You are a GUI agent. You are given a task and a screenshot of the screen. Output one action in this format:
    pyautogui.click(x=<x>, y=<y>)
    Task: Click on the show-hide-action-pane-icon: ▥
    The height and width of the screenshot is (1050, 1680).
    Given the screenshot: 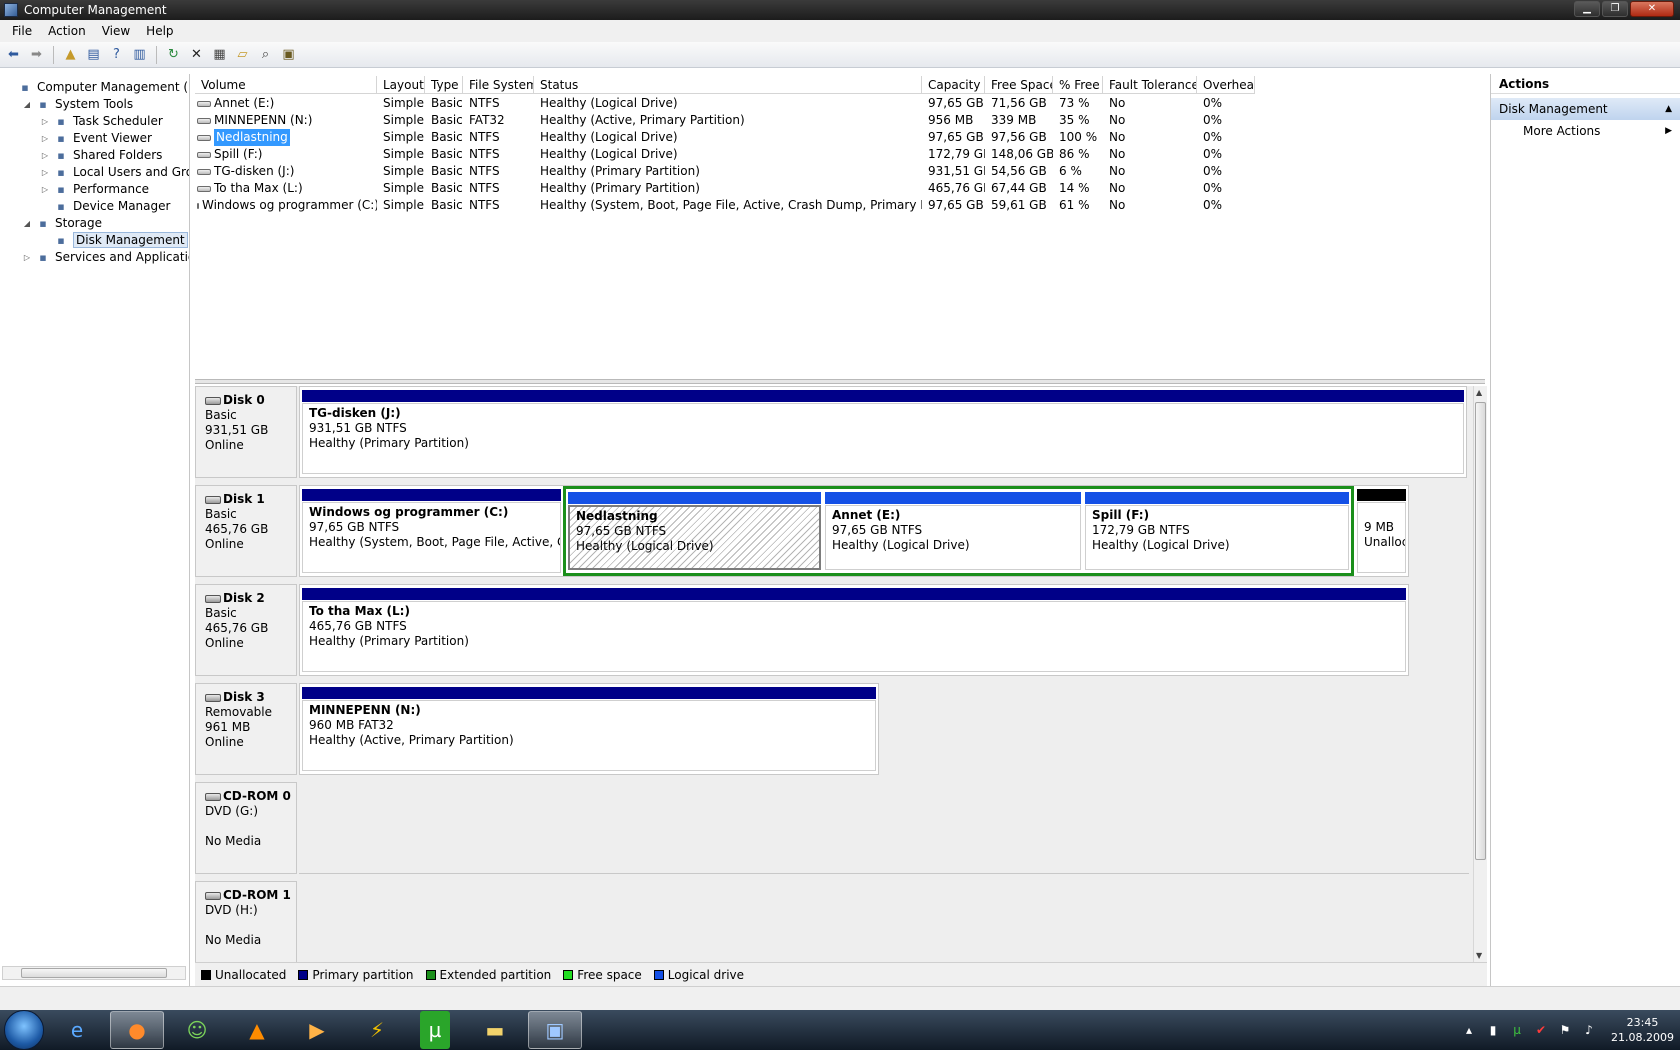 What is the action you would take?
    pyautogui.click(x=139, y=54)
    